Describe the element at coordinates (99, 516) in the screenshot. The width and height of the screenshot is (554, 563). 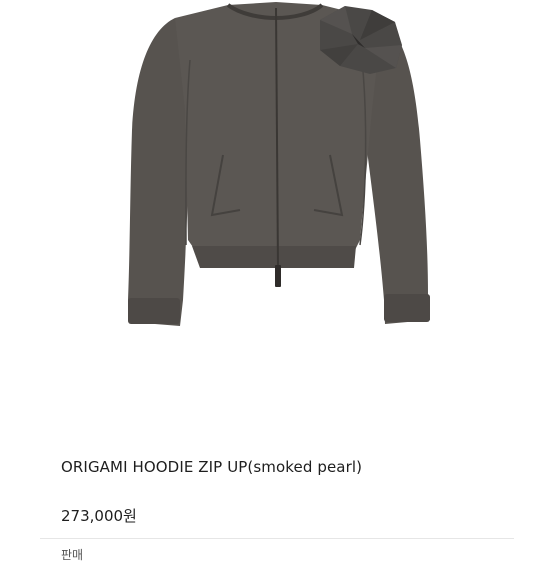
I see `product-price: 273,000원` at that location.